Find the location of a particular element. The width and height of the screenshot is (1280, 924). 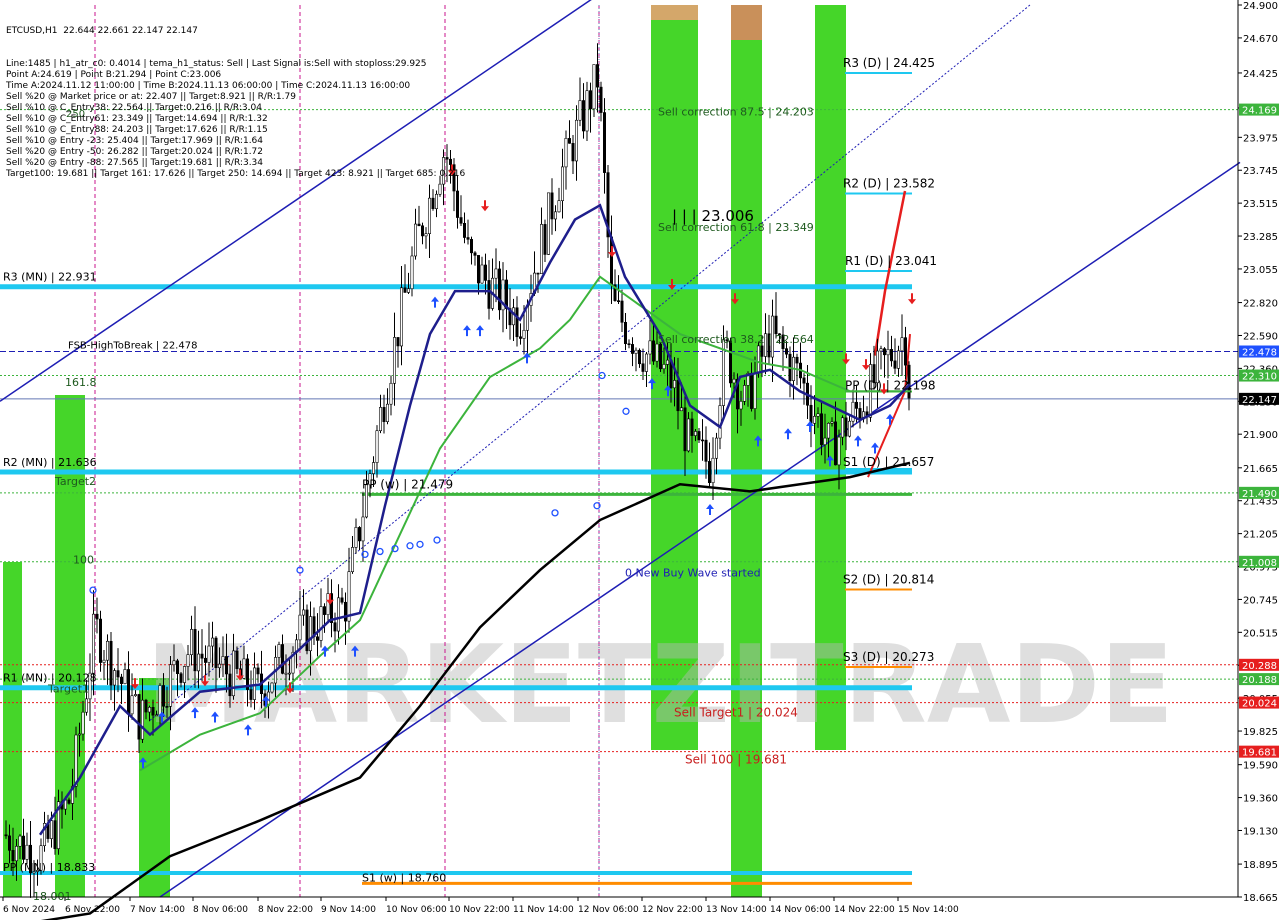

x-tick-label: 12 Nov 22:00 is located at coordinates (672, 910).